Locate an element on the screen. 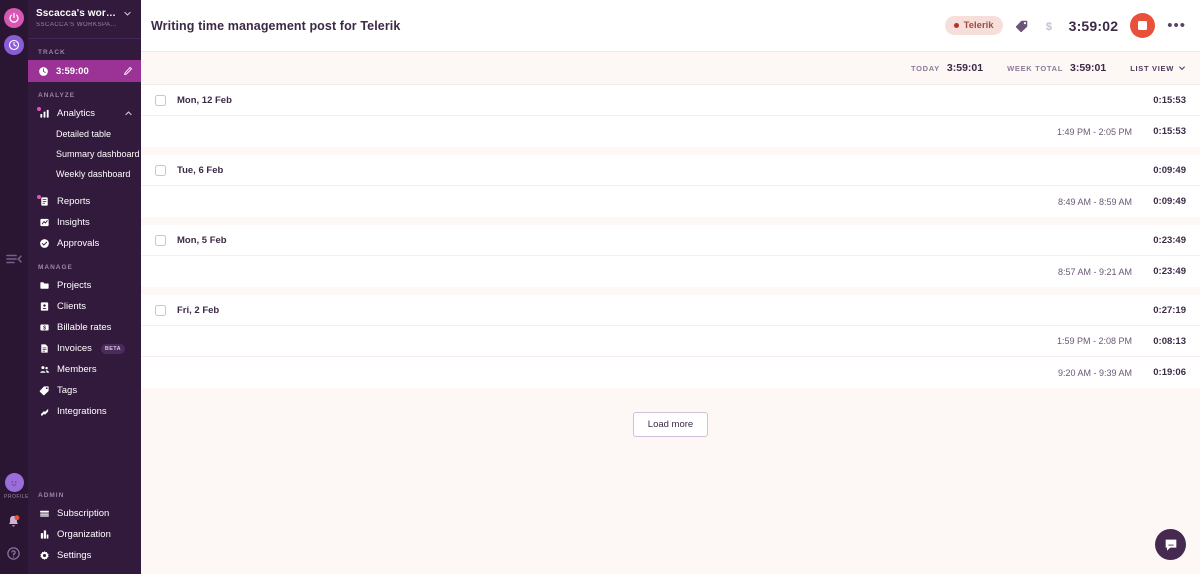  time-entry-row: 1:49 PM - 2:05 PM 0:15:53 is located at coordinates (670, 131).